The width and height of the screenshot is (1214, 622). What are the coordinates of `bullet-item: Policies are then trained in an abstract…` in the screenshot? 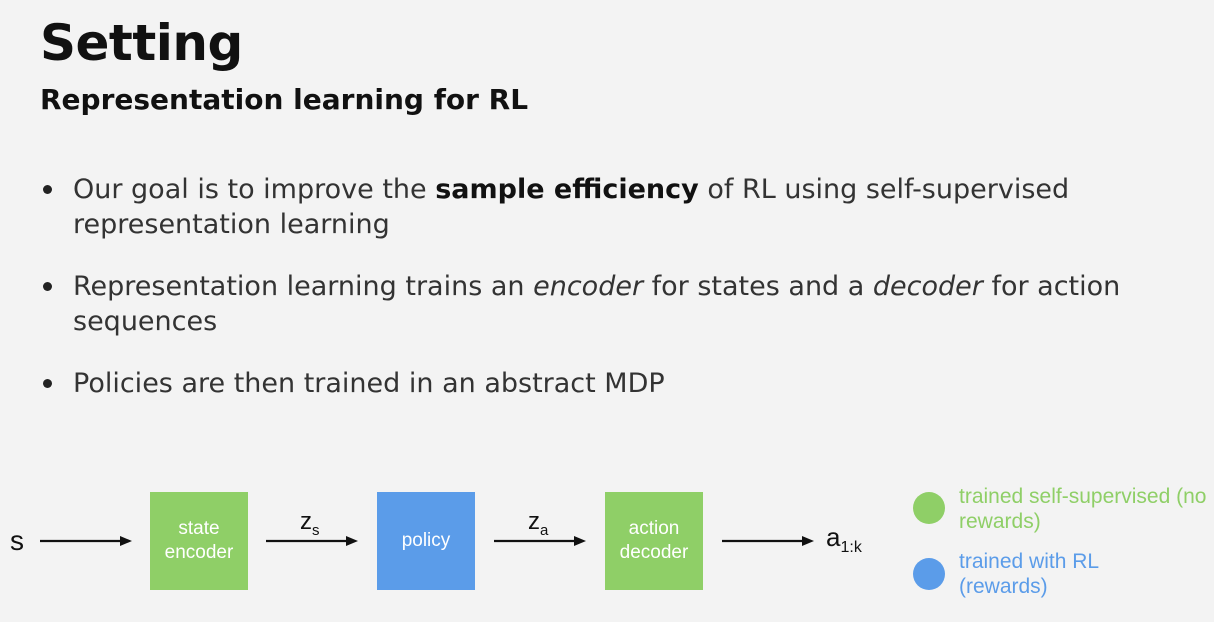 It's located at (615, 383).